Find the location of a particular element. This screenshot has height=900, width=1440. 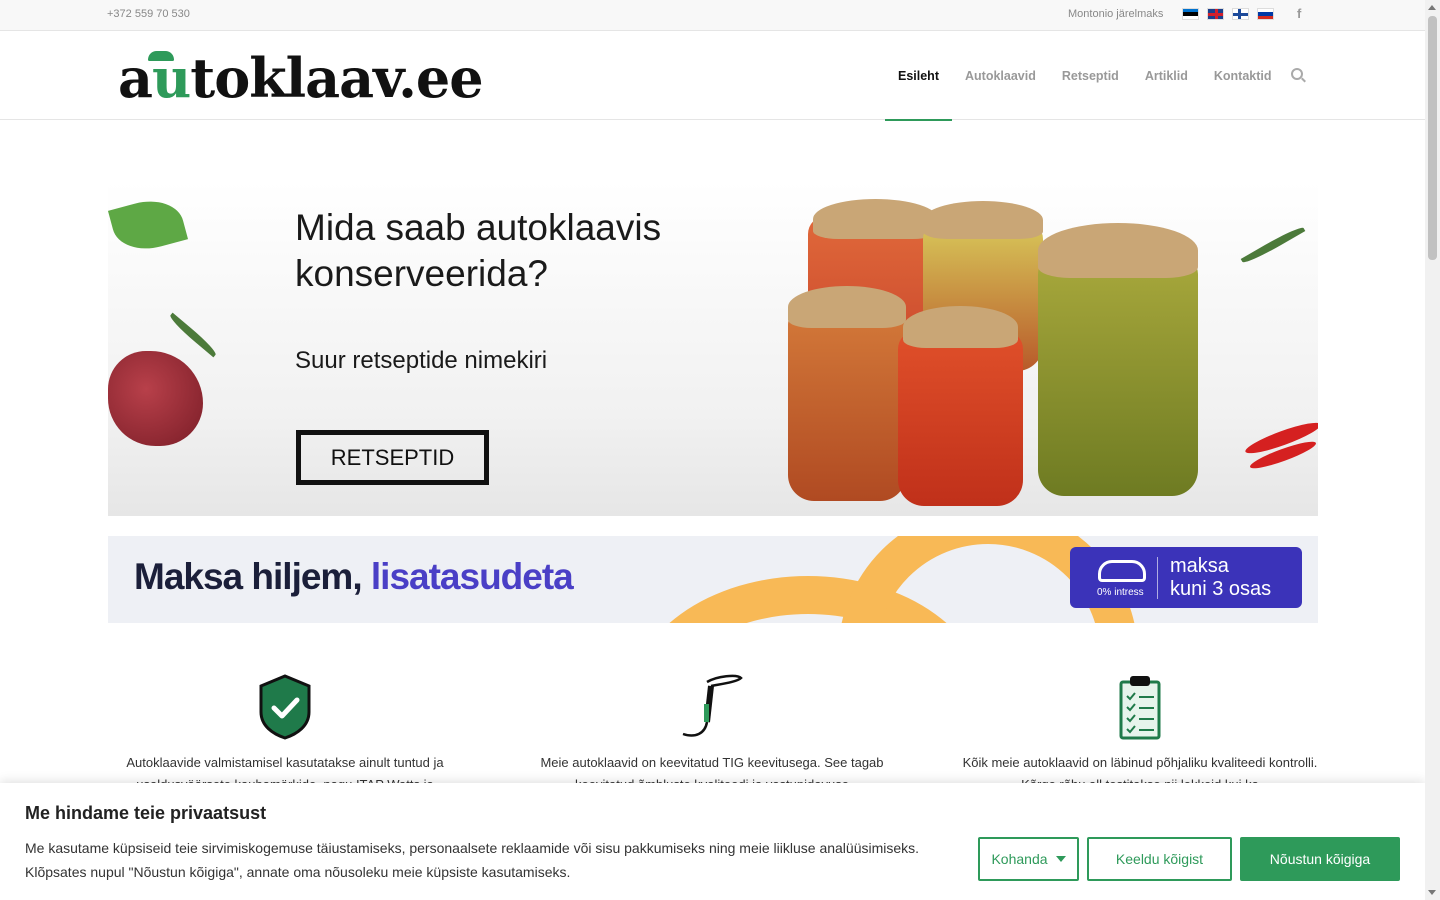

scroll-up-icon is located at coordinates (1432, 7).